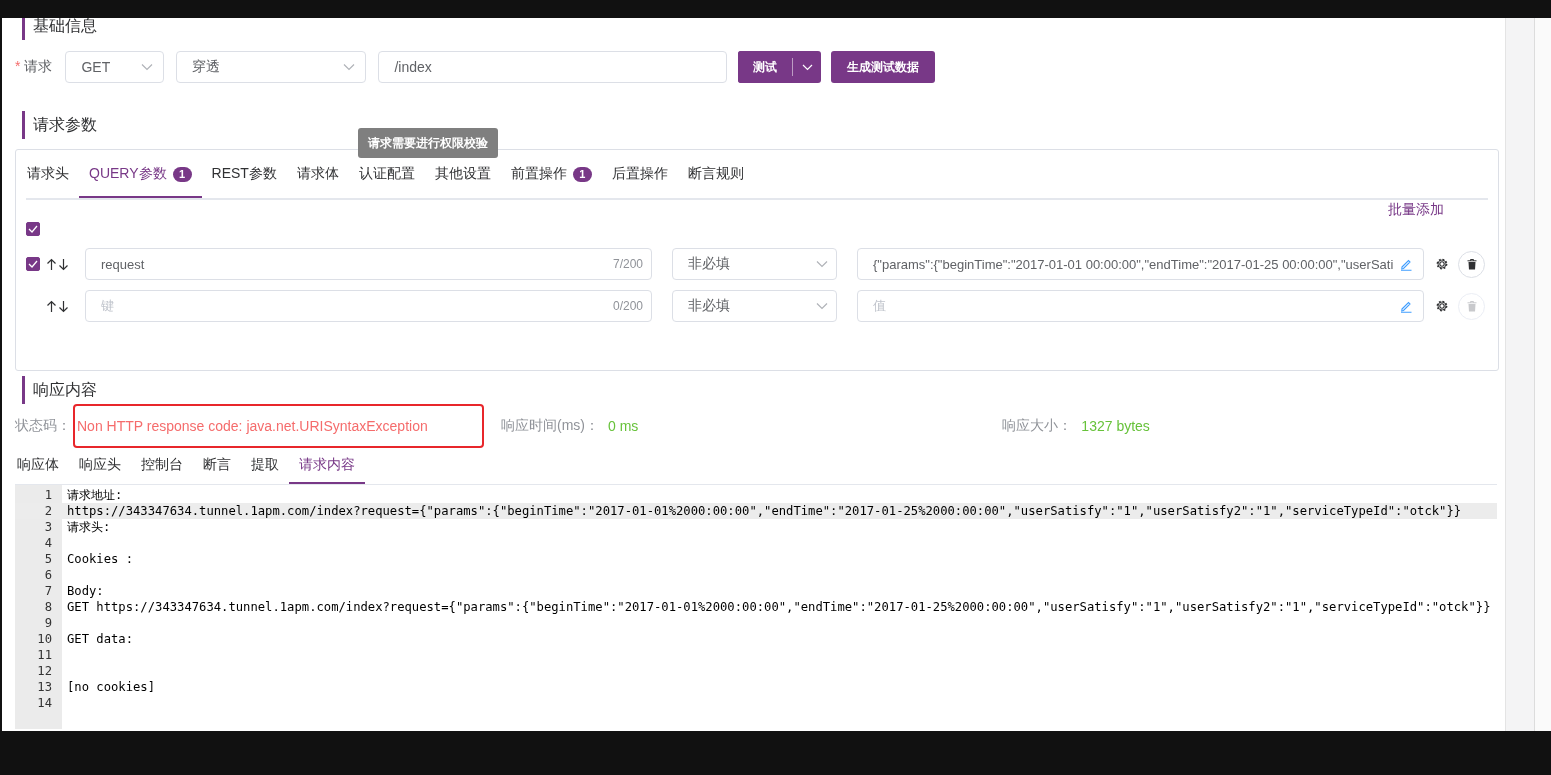  I want to click on tab: 响应体, so click(37, 466).